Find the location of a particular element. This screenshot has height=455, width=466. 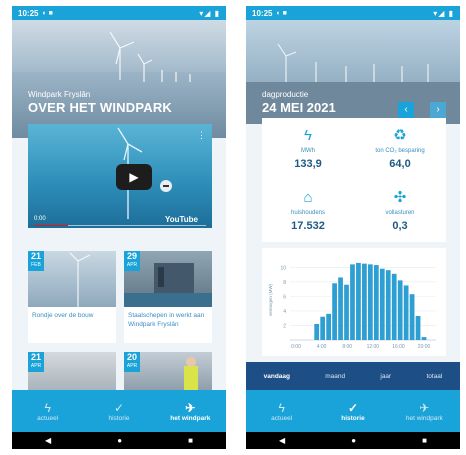

hero-banner: dagproductie 24 MEI 2021 ‹ › is located at coordinates (353, 72).